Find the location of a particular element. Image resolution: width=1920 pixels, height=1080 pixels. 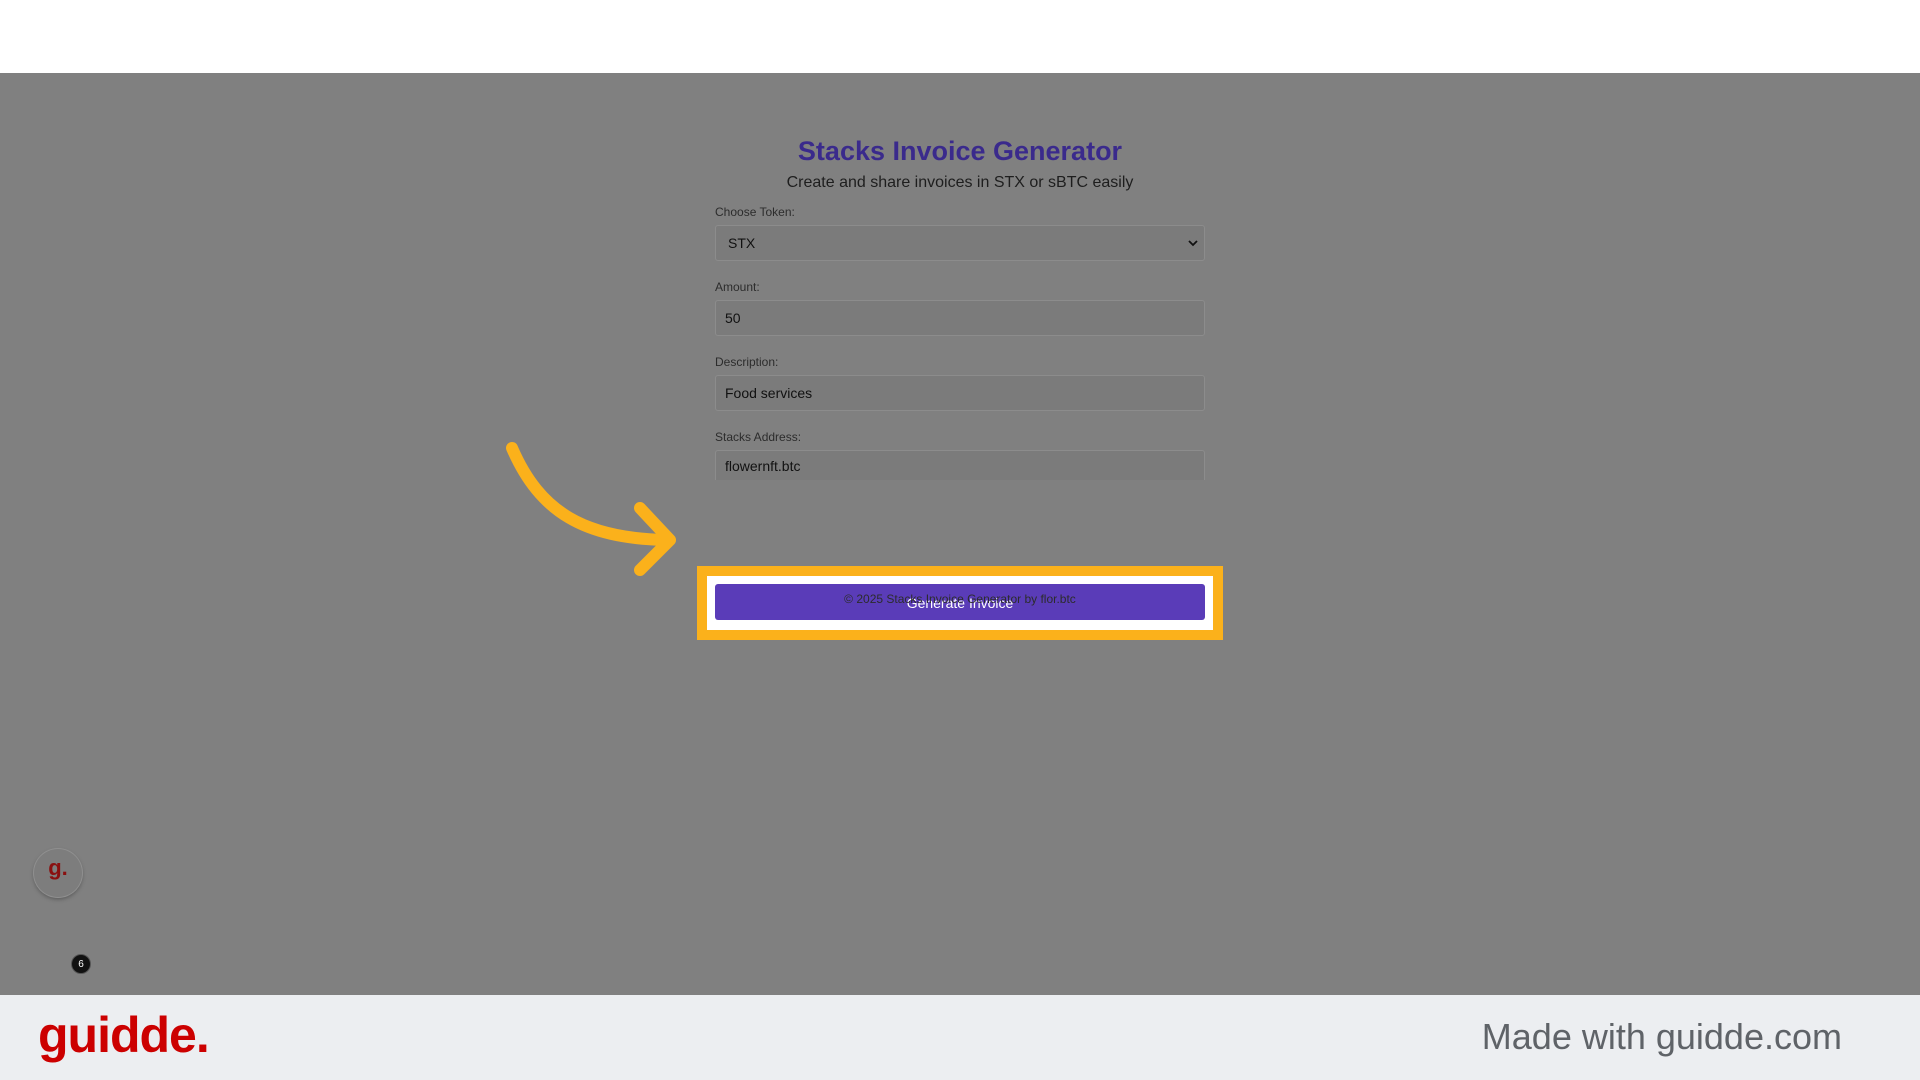

amount-input-value: 50 is located at coordinates (733, 318).